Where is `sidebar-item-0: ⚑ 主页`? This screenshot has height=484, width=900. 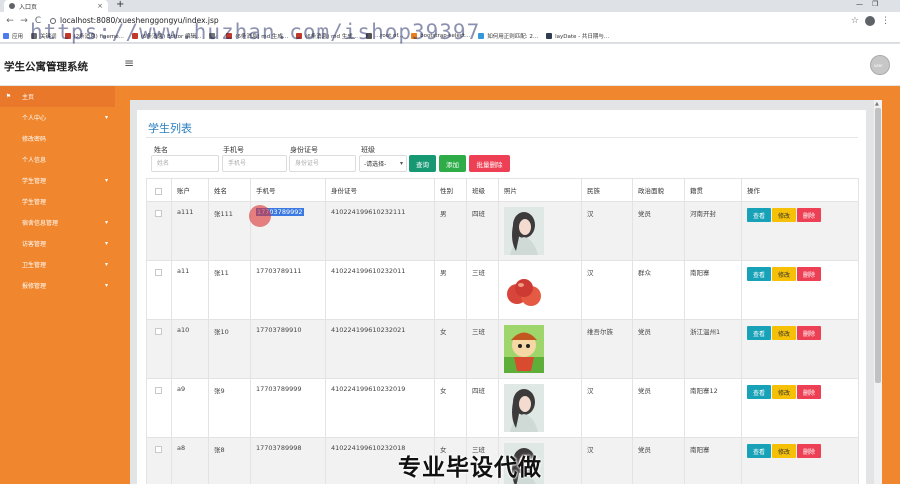
sidebar-item-0: ⚑ 主页 is located at coordinates (57, 96).